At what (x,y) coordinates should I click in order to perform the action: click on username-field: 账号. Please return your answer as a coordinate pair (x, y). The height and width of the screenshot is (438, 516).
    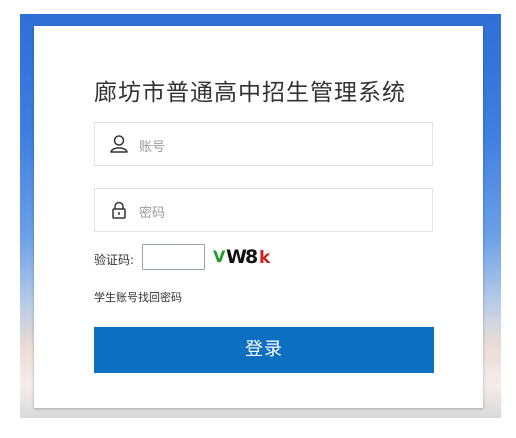
    Looking at the image, I should click on (263, 144).